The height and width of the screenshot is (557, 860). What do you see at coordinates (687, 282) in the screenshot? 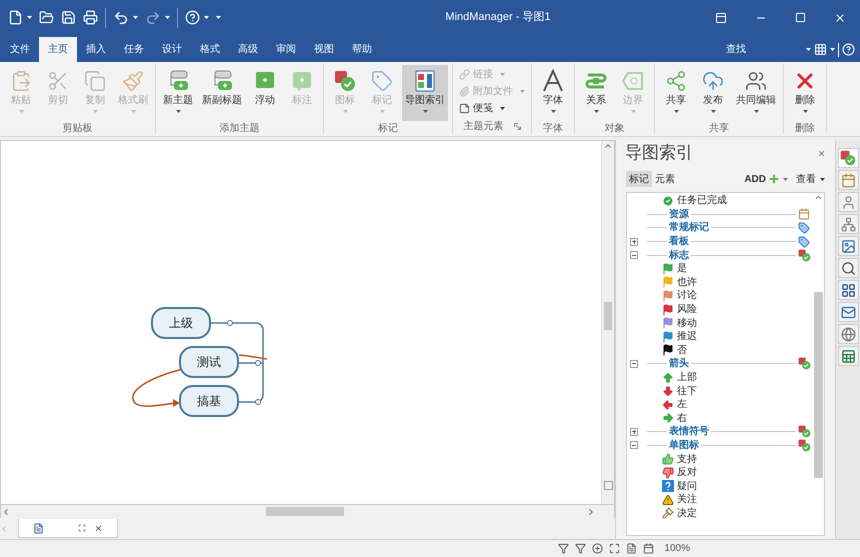
I see `marker-label: 也许` at bounding box center [687, 282].